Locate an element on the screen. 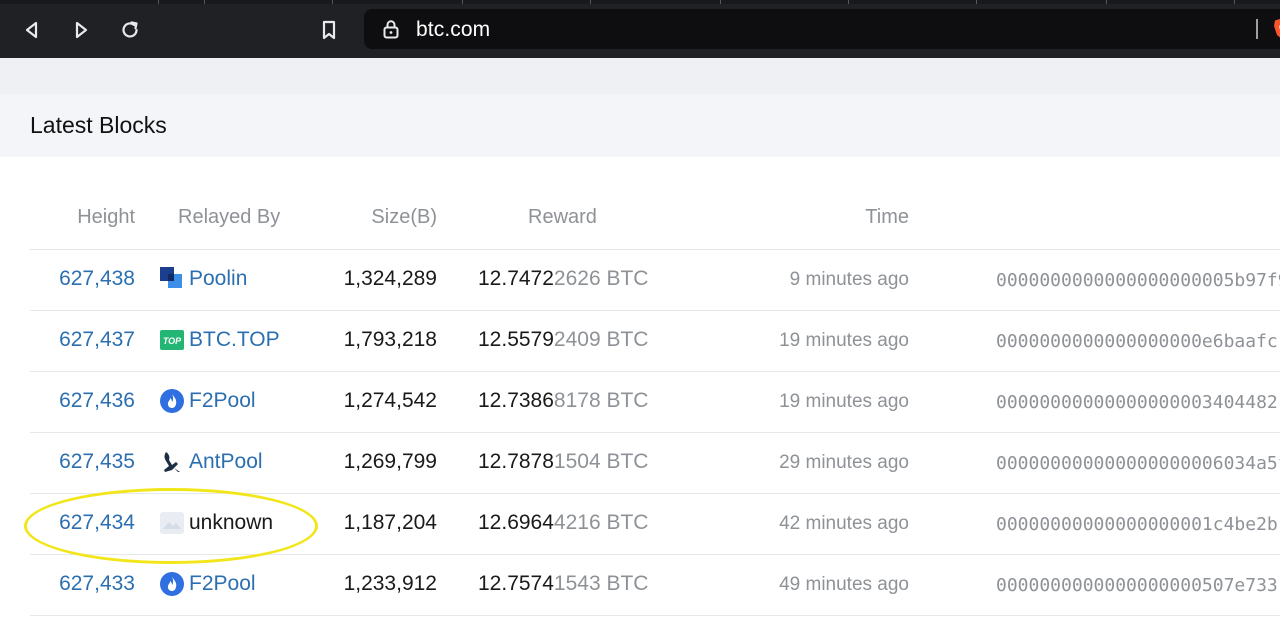 This screenshot has width=1280, height=632. browser-toolbar: btc.com is located at coordinates (640, 29).